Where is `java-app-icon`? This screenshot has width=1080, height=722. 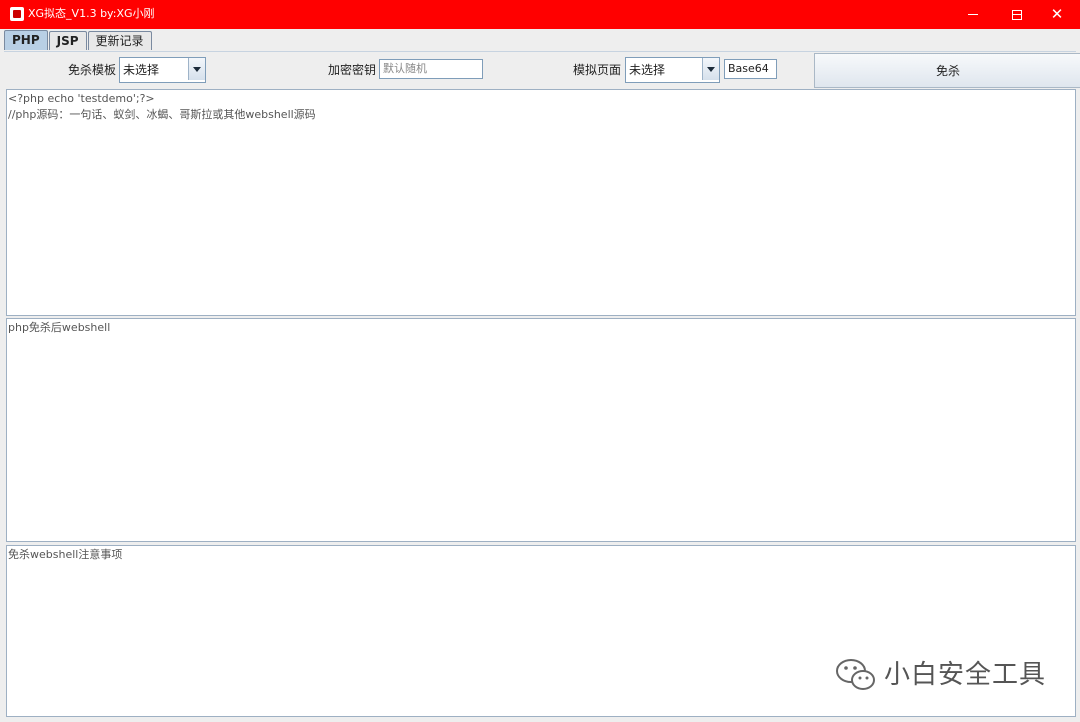 java-app-icon is located at coordinates (17, 14).